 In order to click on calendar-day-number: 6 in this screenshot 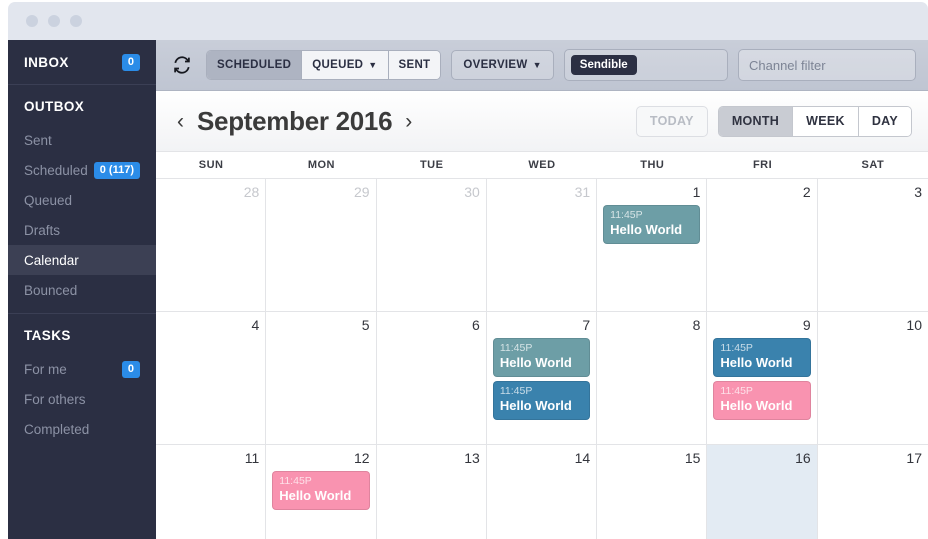, I will do `click(476, 325)`.